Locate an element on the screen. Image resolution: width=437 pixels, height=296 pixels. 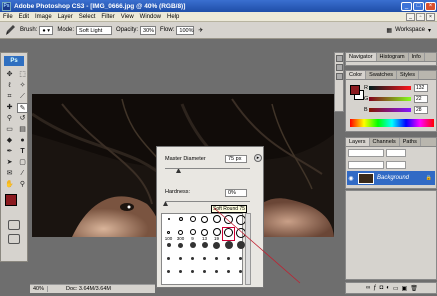
minimize-button: _ is located at coordinates (406, 6).